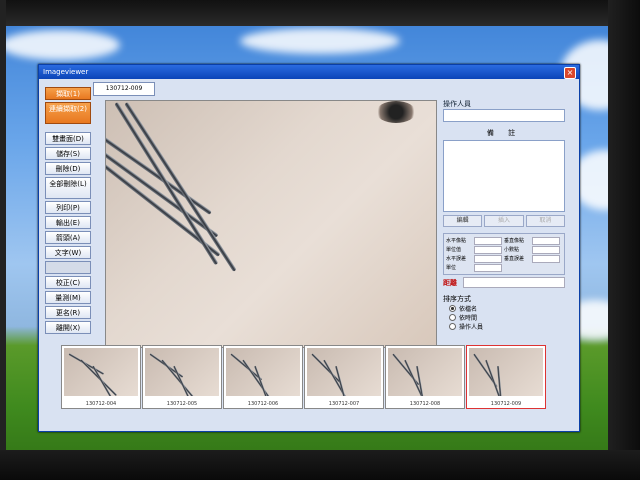 Image resolution: width=640 pixels, height=480 pixels. I want to click on toolbar-button: 擷取(1), so click(68, 93).